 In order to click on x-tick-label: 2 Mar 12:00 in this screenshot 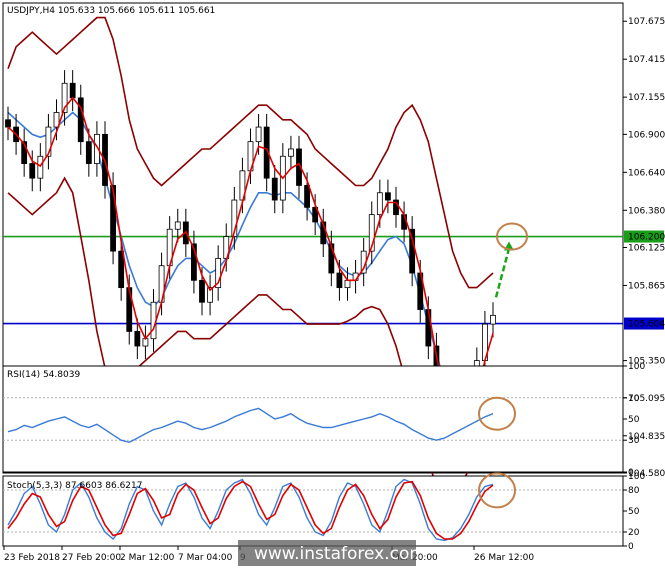, I will do `click(147, 558)`.